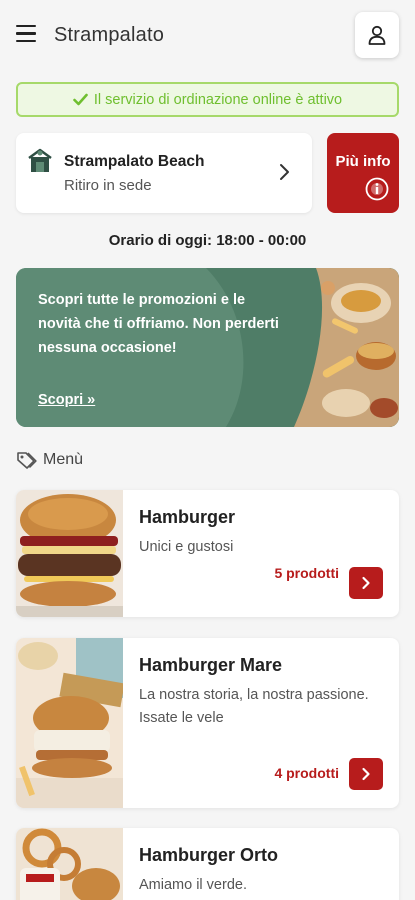 This screenshot has width=415, height=900. What do you see at coordinates (363, 173) in the screenshot?
I see `more-info-button: Più info` at bounding box center [363, 173].